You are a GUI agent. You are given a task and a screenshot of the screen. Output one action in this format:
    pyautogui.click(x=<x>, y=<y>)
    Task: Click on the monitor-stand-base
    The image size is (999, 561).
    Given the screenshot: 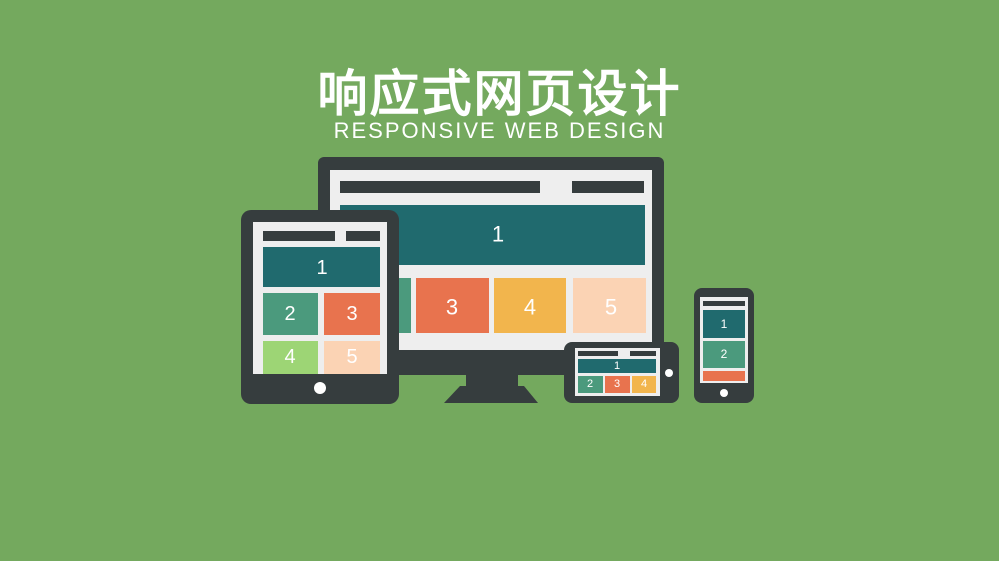 What is the action you would take?
    pyautogui.click(x=491, y=394)
    